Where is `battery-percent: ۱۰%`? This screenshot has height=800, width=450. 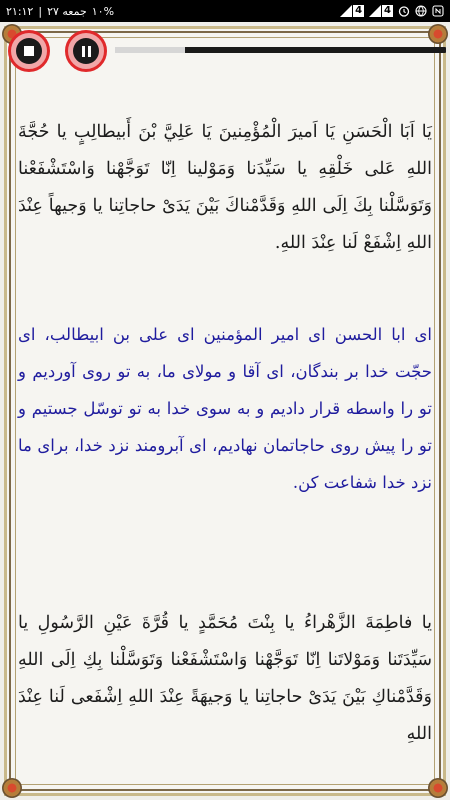 battery-percent: ۱۰% is located at coordinates (103, 11).